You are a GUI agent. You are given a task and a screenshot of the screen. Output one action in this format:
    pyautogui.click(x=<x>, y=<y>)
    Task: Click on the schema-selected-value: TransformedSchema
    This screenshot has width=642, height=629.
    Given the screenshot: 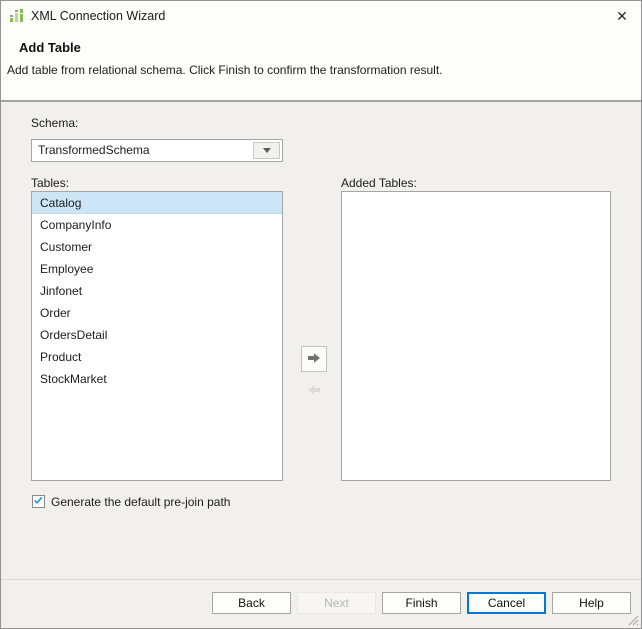 What is the action you would take?
    pyautogui.click(x=94, y=150)
    